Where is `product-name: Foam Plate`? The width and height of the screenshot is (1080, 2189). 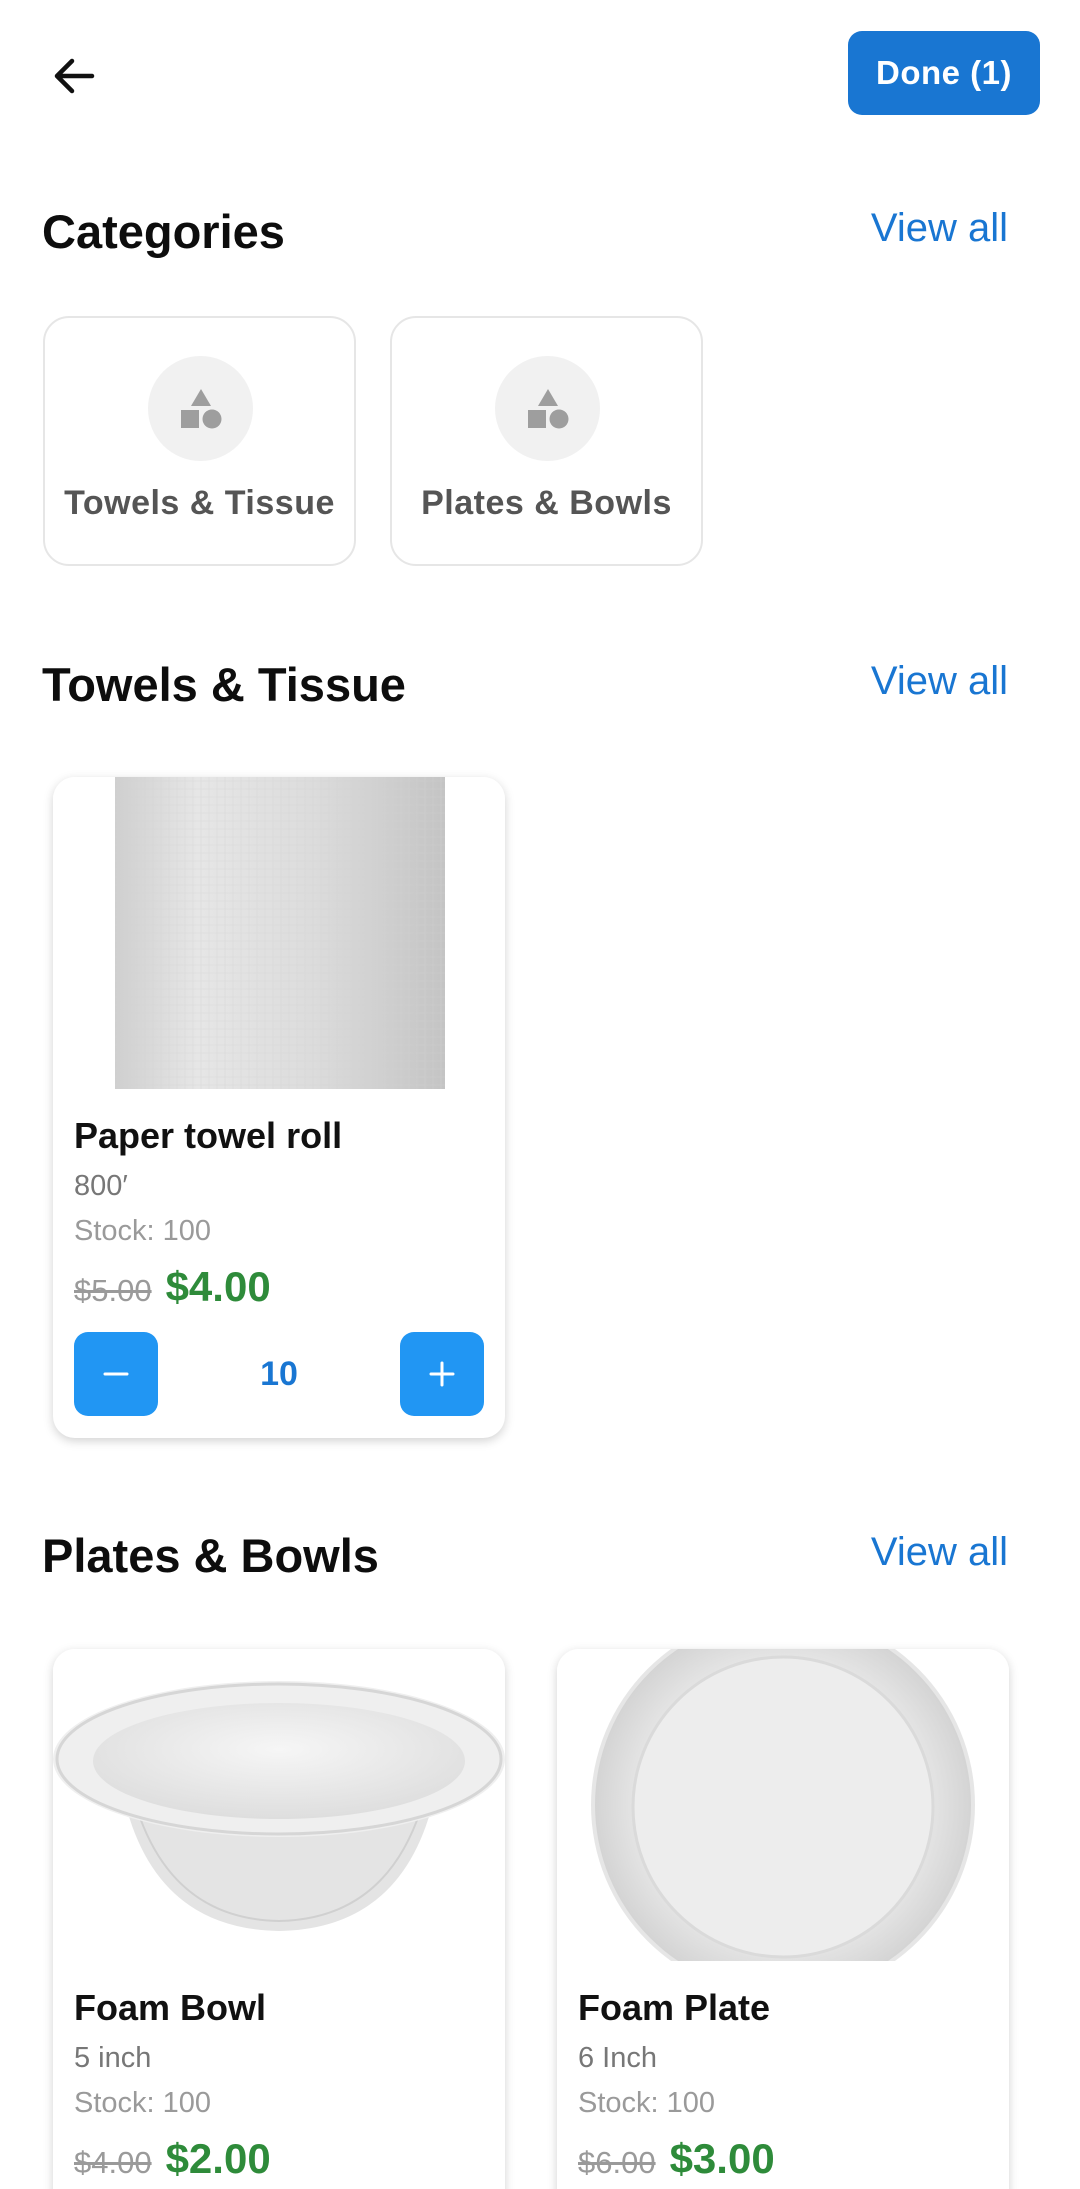
product-name: Foam Plate is located at coordinates (674, 2007).